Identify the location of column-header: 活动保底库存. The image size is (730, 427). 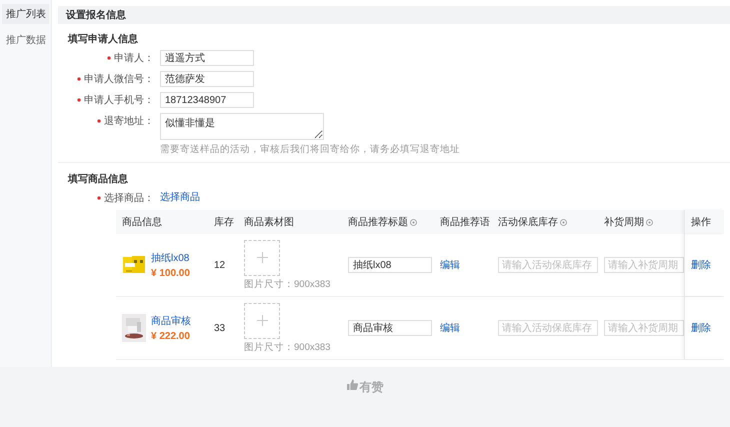
(528, 222).